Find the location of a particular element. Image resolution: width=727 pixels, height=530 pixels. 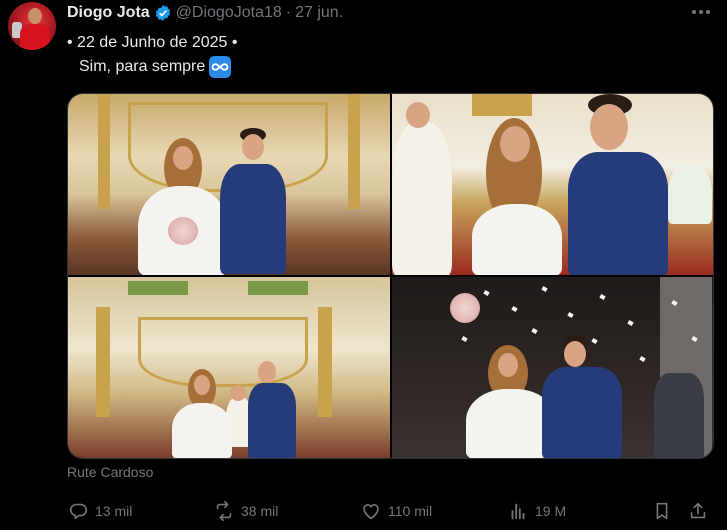

like-count: 110 mil is located at coordinates (410, 511).